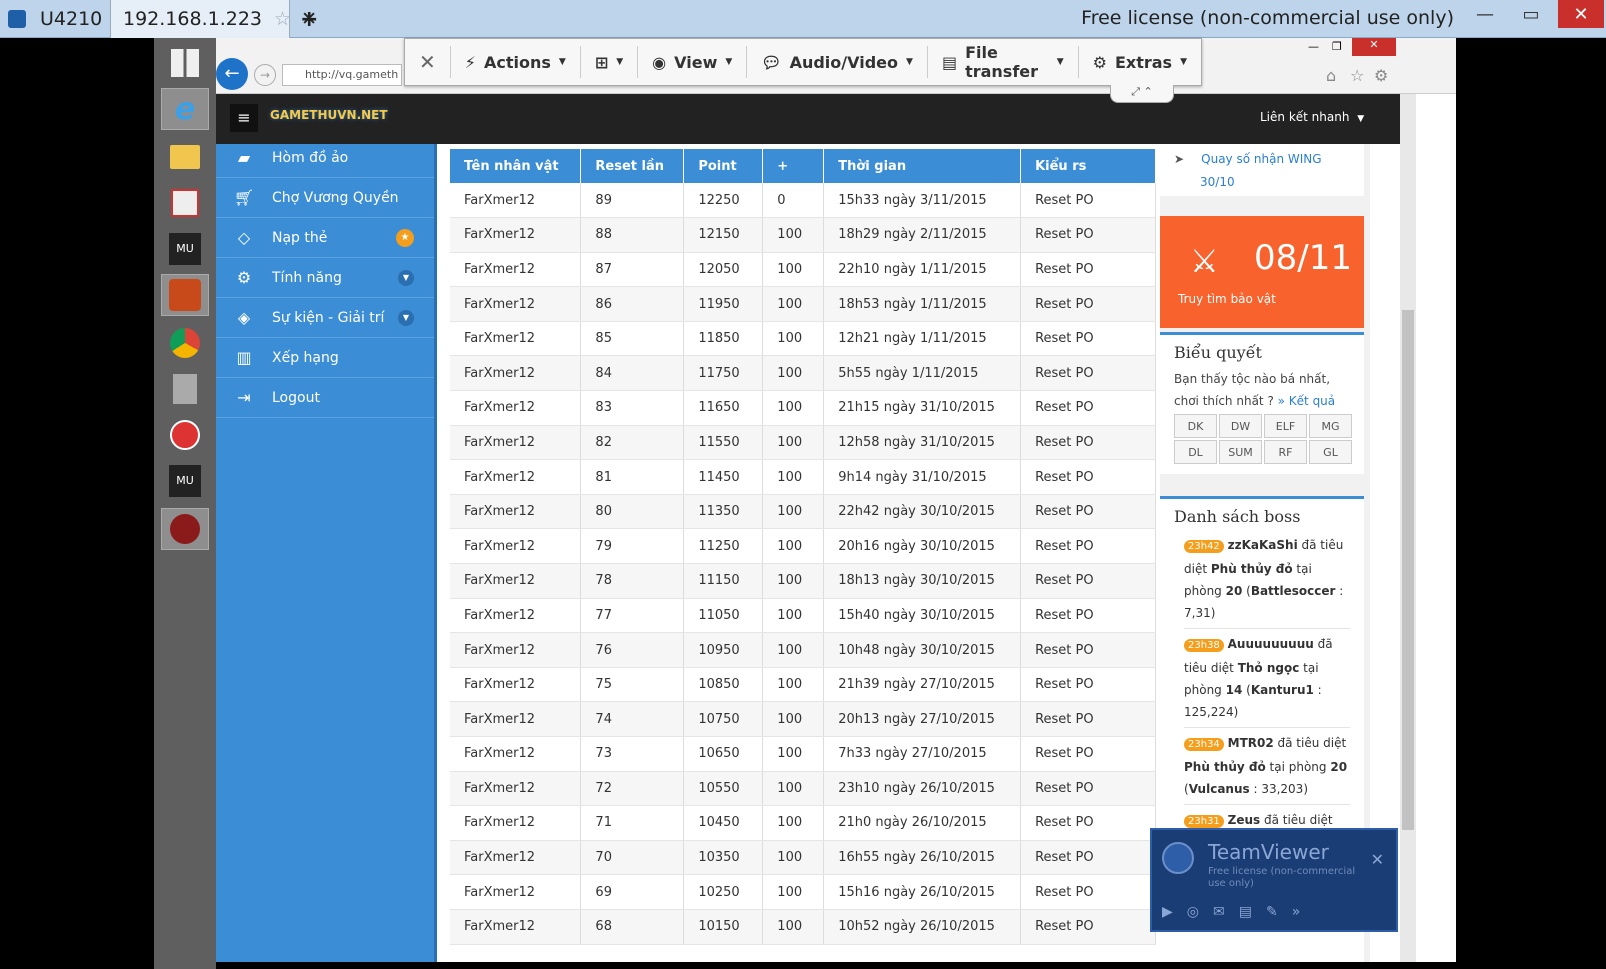 The height and width of the screenshot is (969, 1606). I want to click on page-scrollbar, so click(1408, 528).